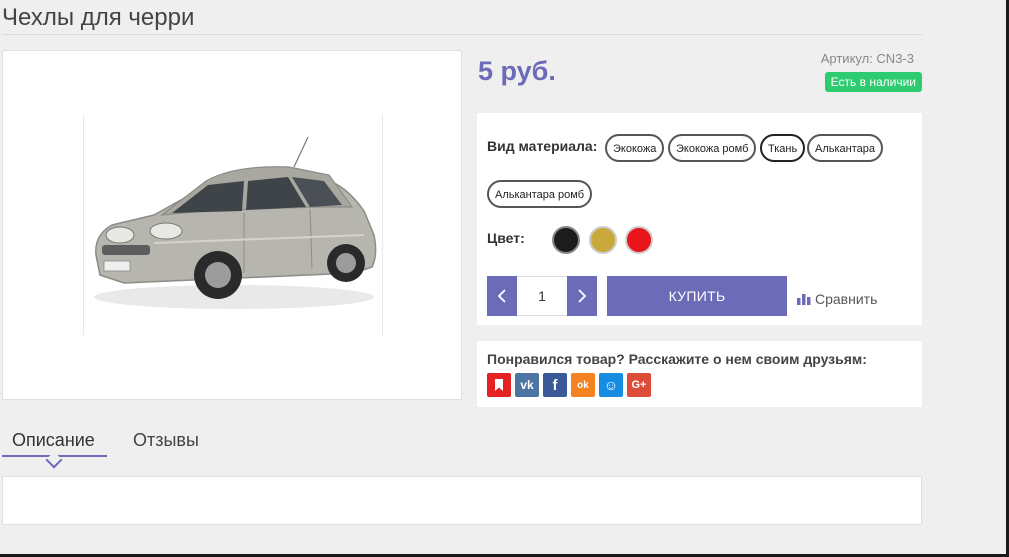 This screenshot has width=1009, height=557. I want to click on bar-chart-icon, so click(804, 299).